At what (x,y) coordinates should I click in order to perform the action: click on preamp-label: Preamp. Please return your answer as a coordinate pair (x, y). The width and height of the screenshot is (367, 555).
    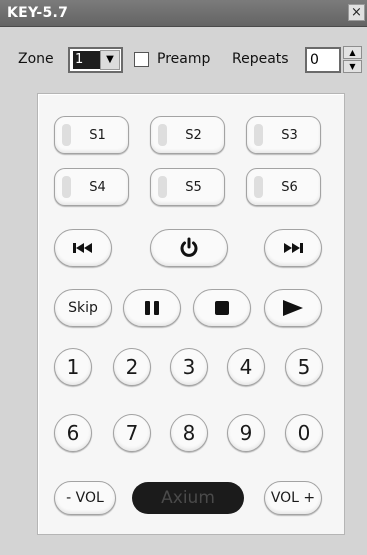
    Looking at the image, I should click on (184, 59).